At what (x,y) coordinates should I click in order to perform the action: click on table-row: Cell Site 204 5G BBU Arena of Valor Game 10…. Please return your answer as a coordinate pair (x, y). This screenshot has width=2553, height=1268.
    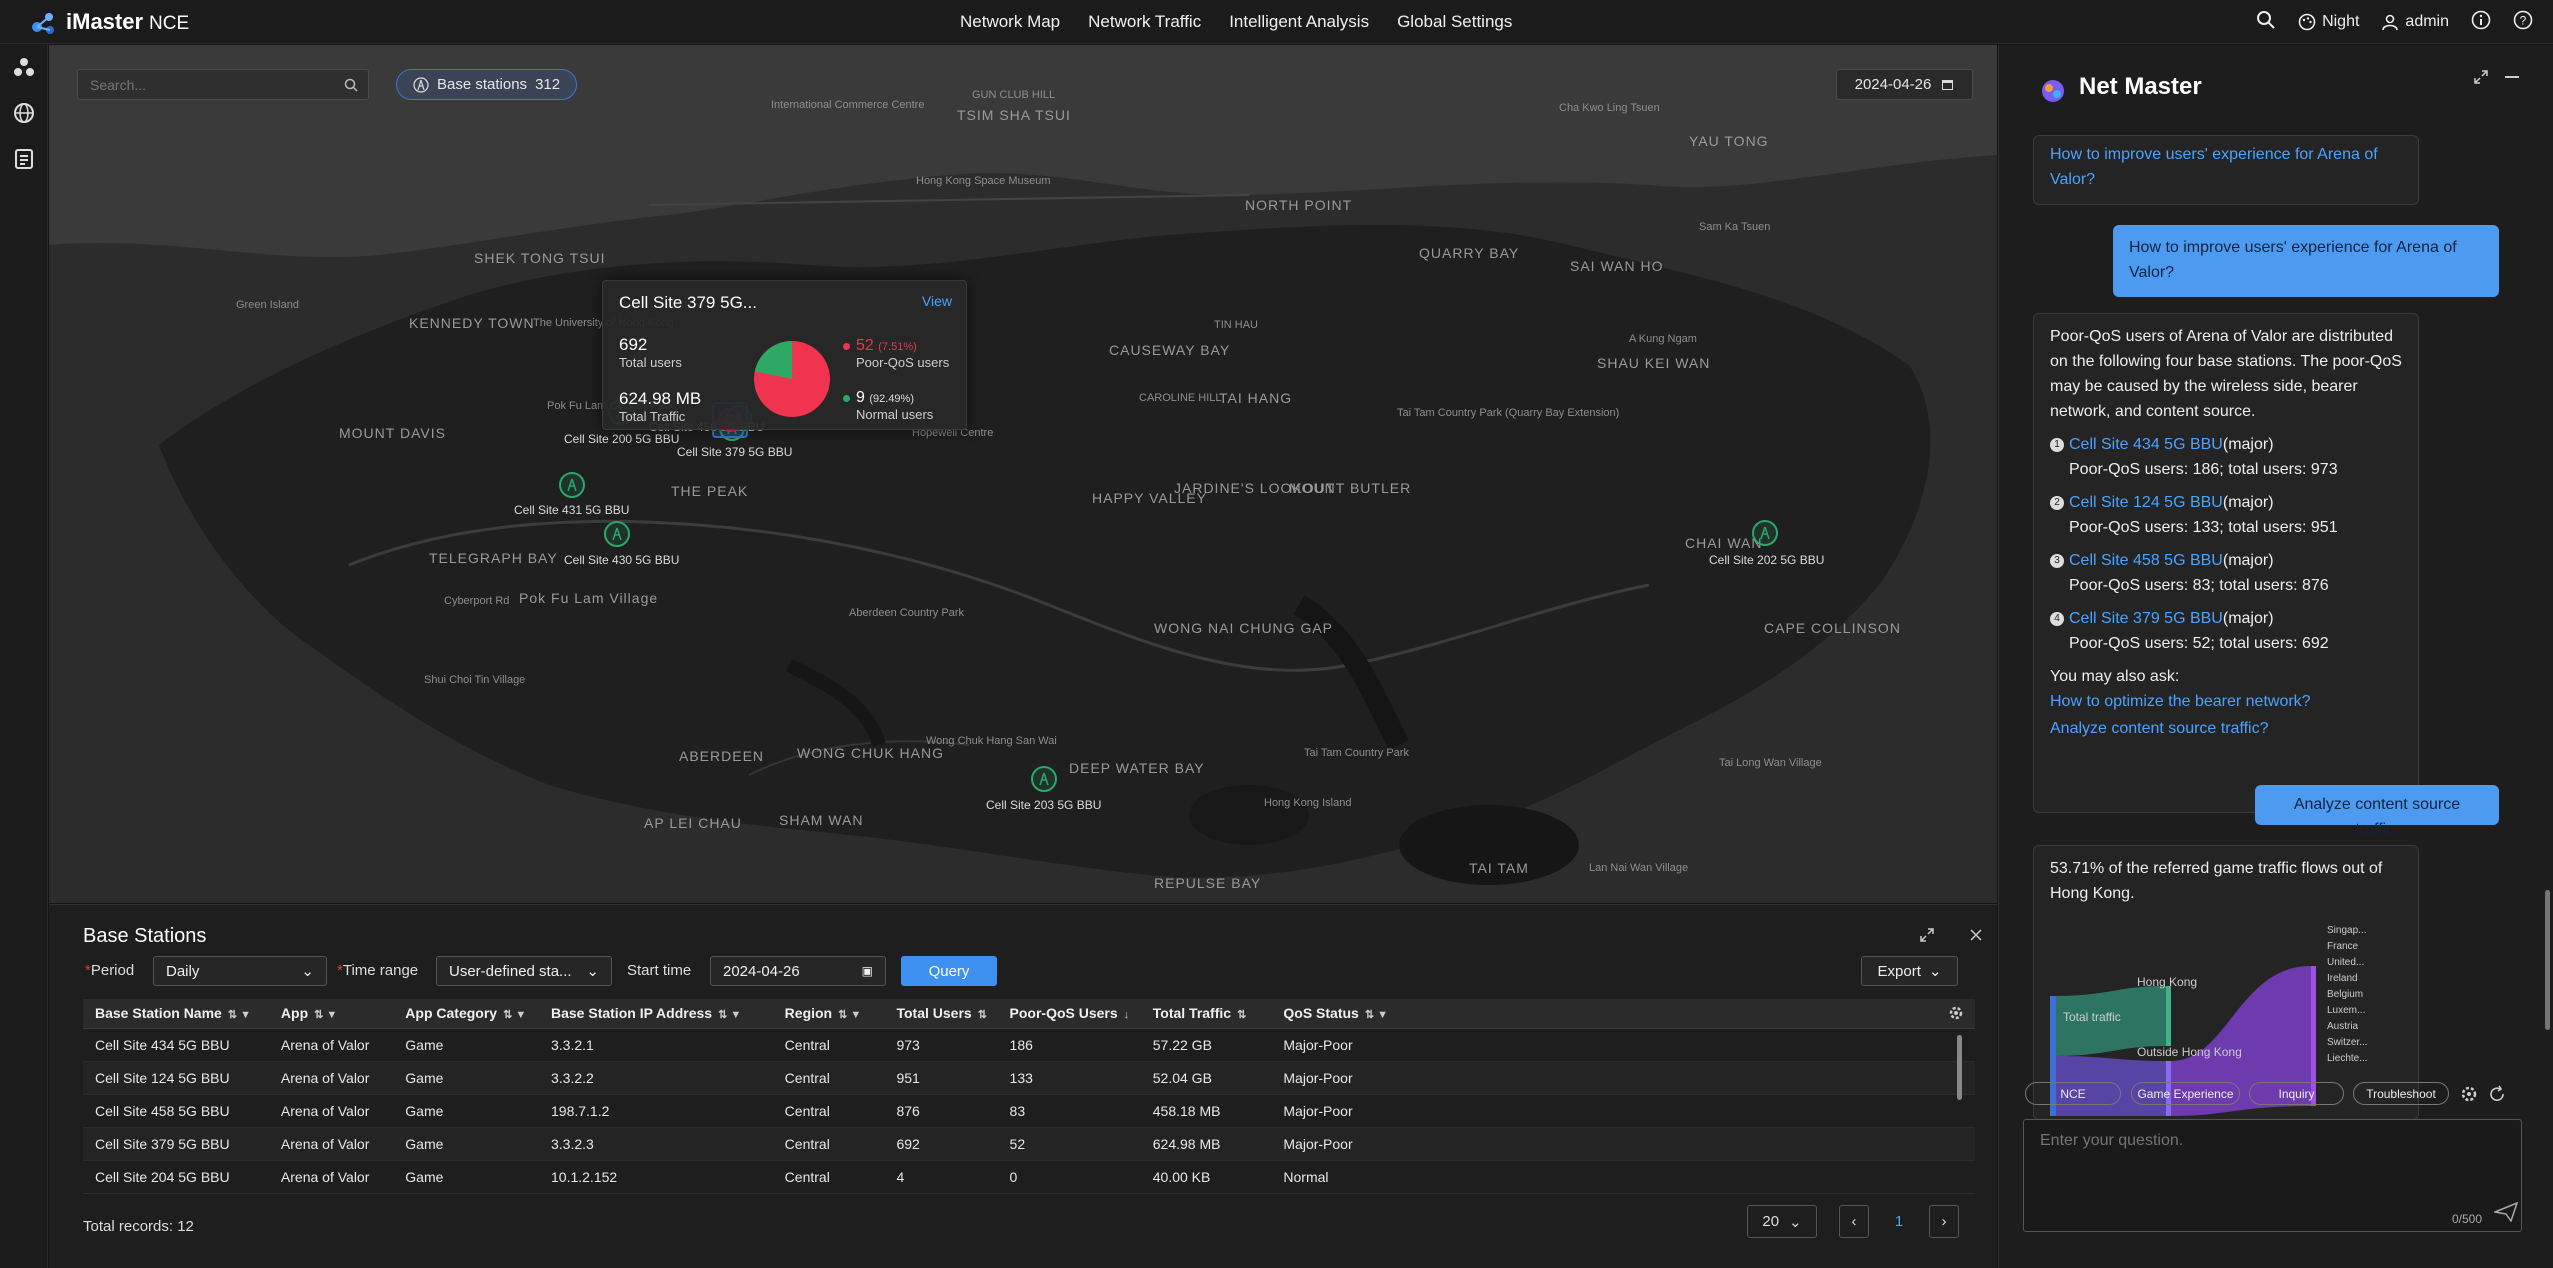
    Looking at the image, I should click on (1029, 1177).